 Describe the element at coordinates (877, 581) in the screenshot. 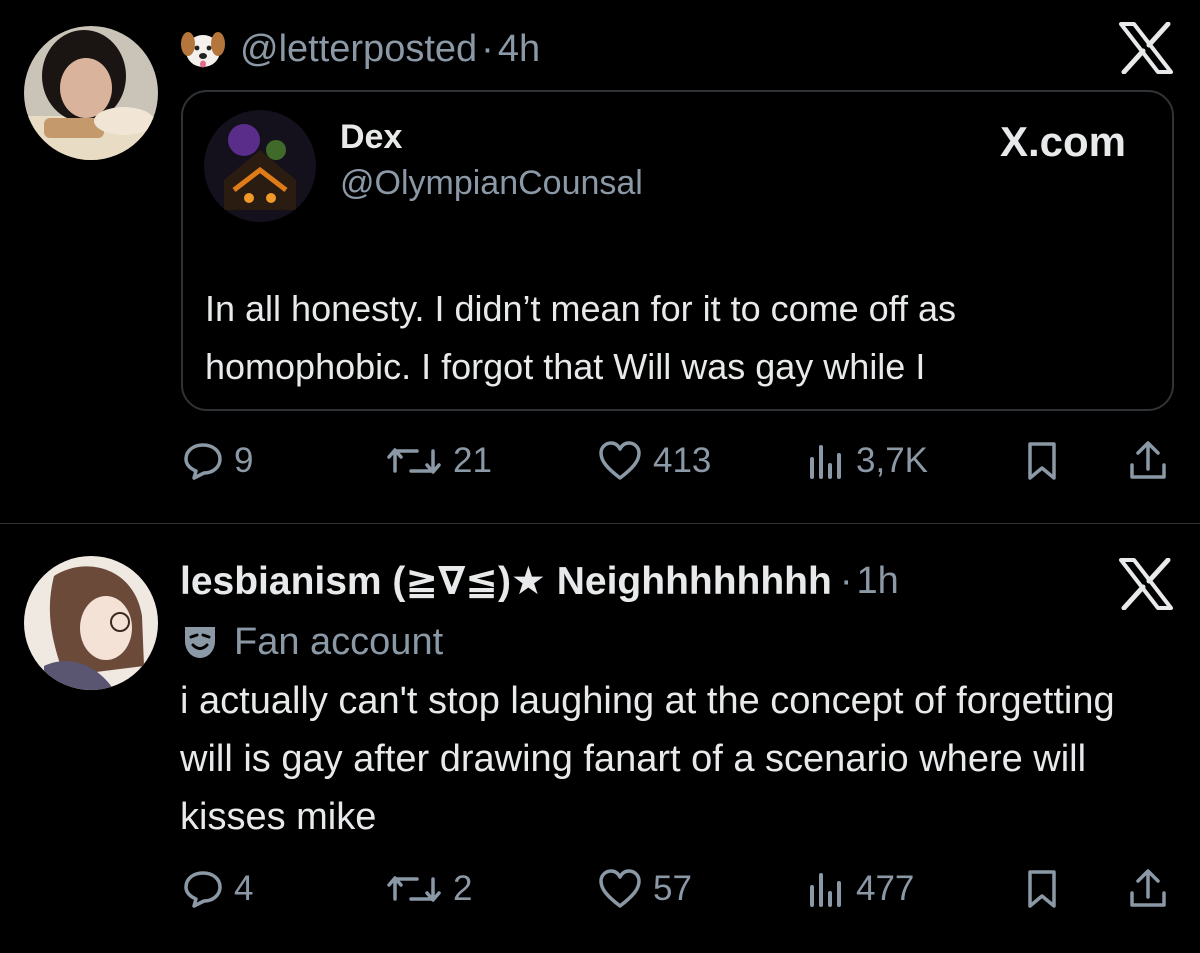

I see `post-time: 1h` at that location.